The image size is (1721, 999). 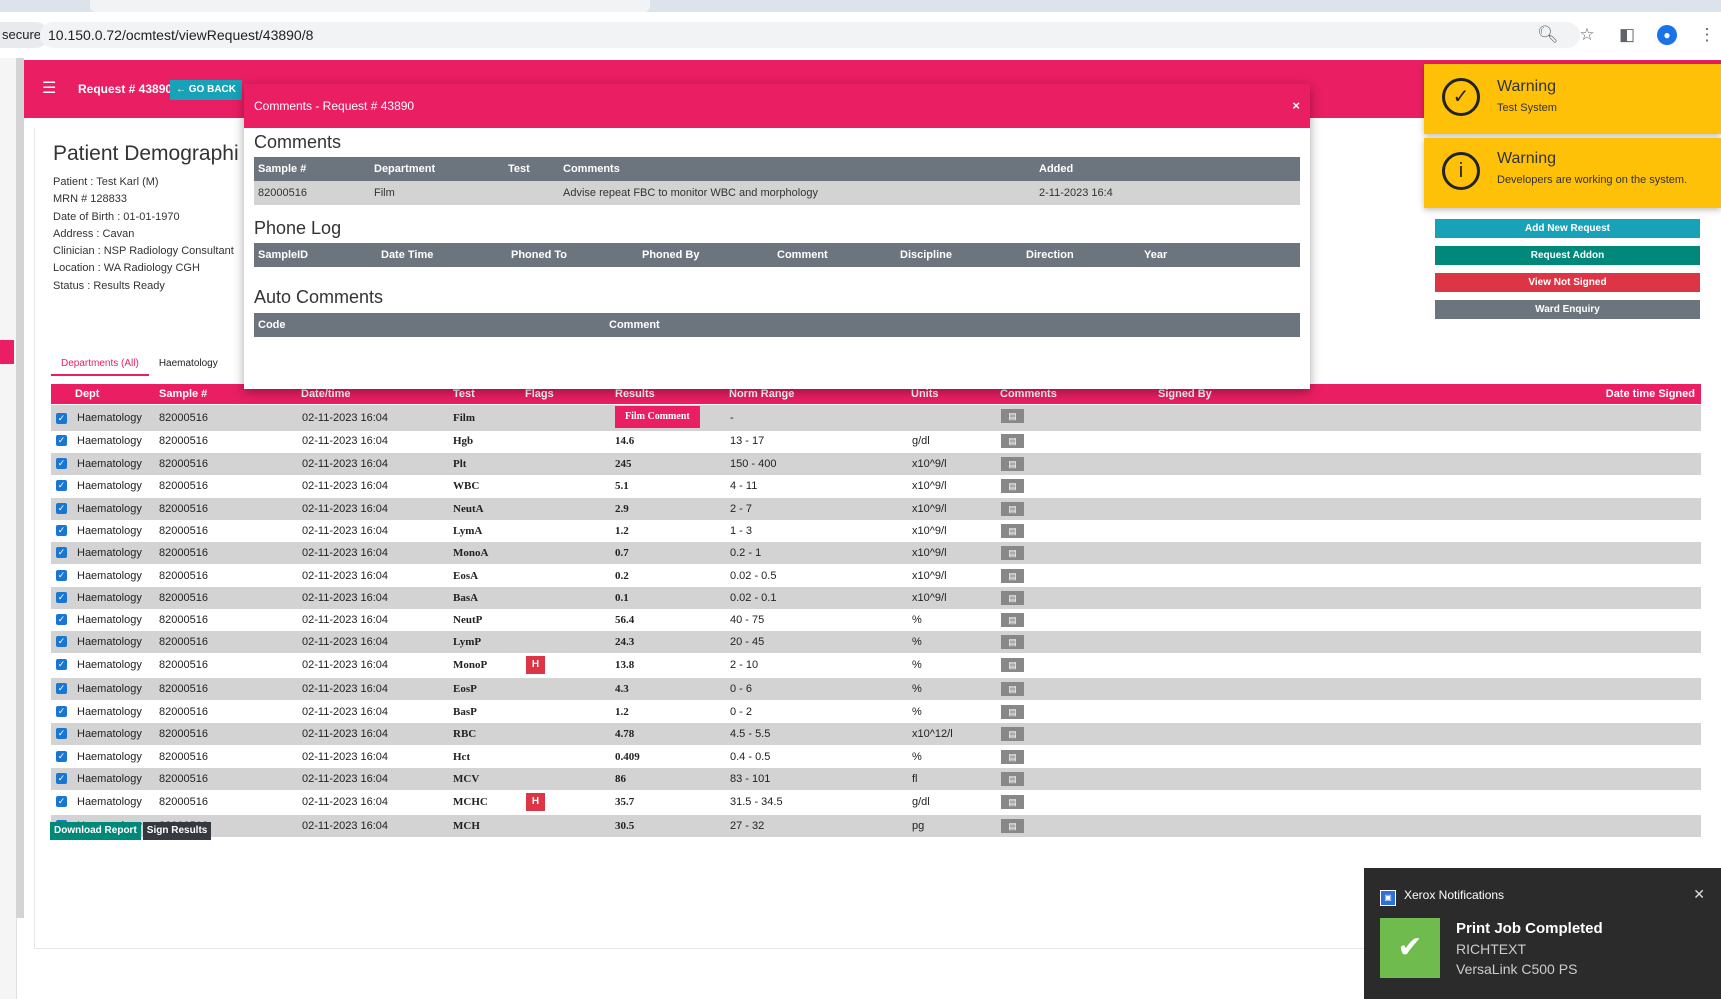 I want to click on comments-col-added: Added, so click(x=1056, y=169).